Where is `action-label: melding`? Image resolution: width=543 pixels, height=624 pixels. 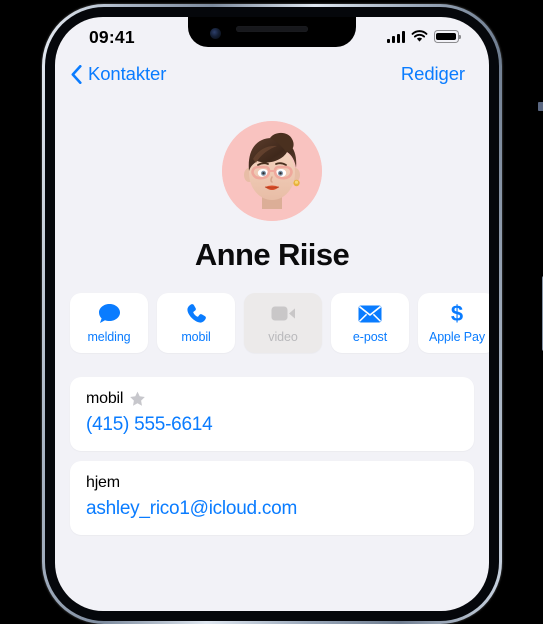 action-label: melding is located at coordinates (109, 336).